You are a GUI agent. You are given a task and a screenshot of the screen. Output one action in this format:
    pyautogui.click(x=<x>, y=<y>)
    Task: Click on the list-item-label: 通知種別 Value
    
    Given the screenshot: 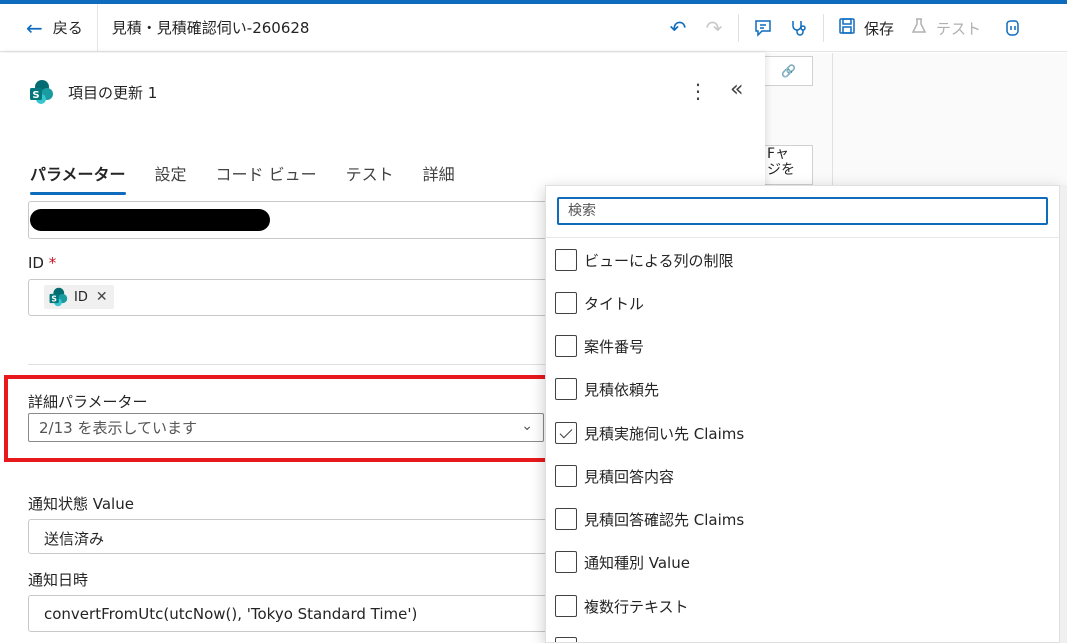 What is the action you would take?
    pyautogui.click(x=637, y=562)
    